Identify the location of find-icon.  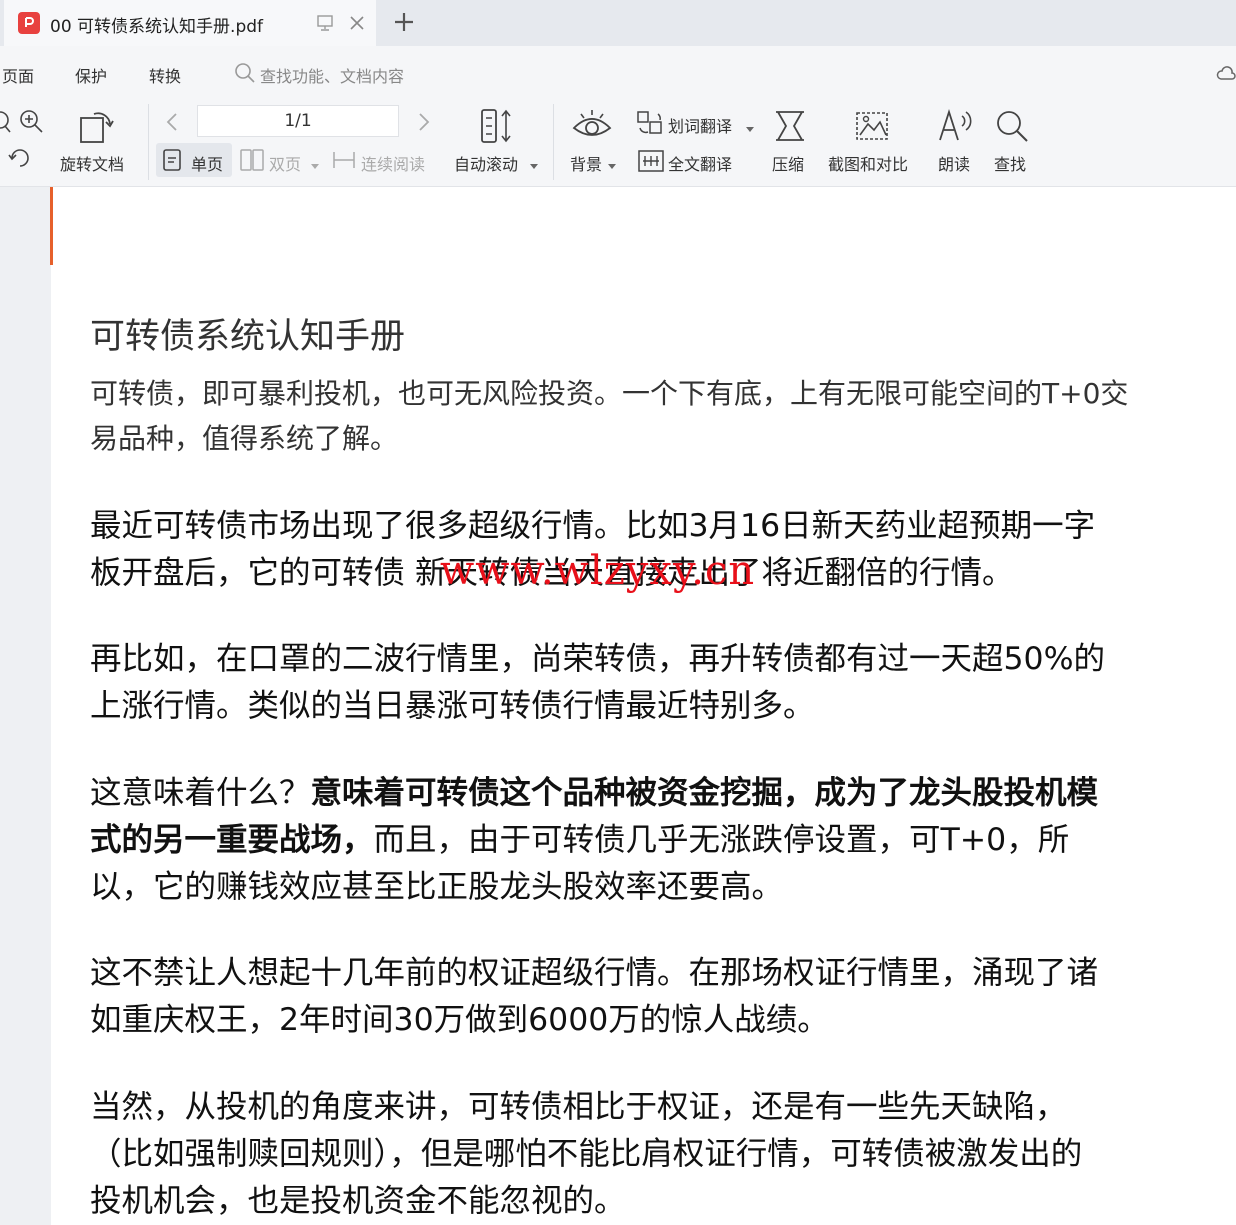
(1012, 128).